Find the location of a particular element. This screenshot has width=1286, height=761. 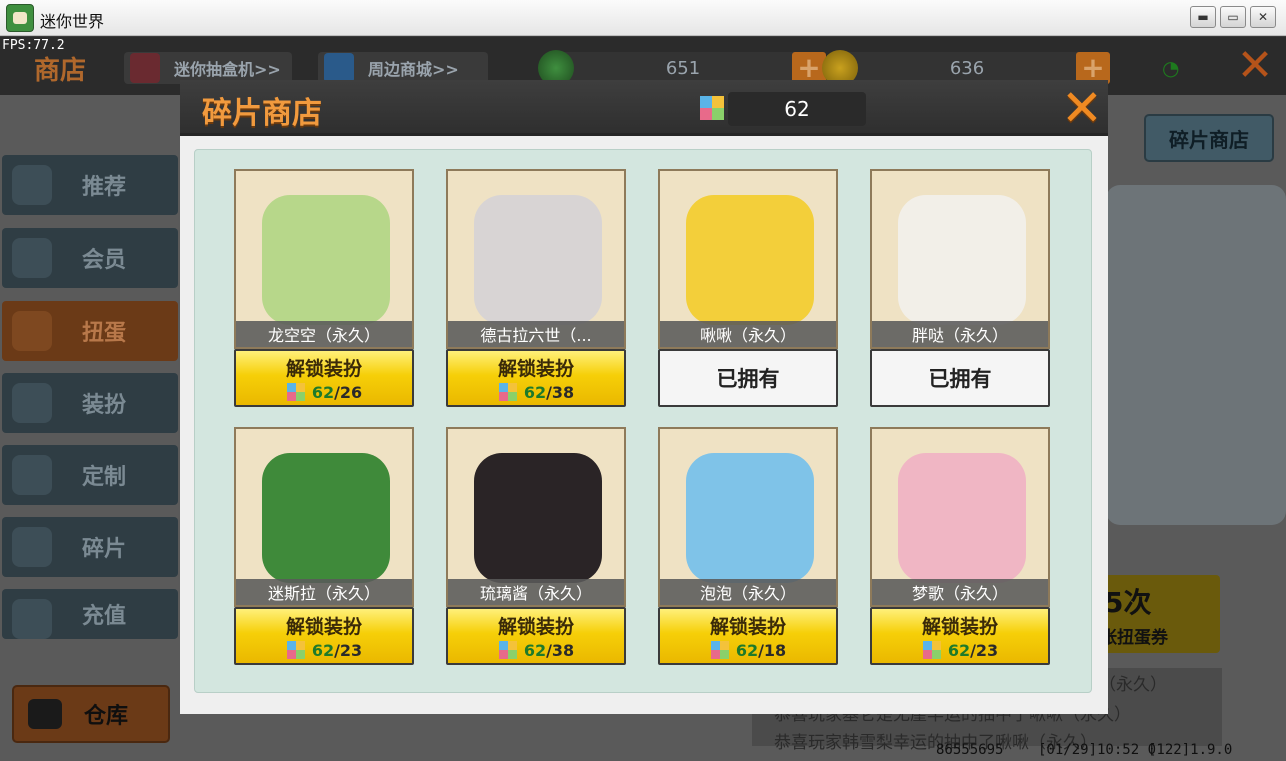

timestamp: [01/29]10:52 0 is located at coordinates (1097, 750).